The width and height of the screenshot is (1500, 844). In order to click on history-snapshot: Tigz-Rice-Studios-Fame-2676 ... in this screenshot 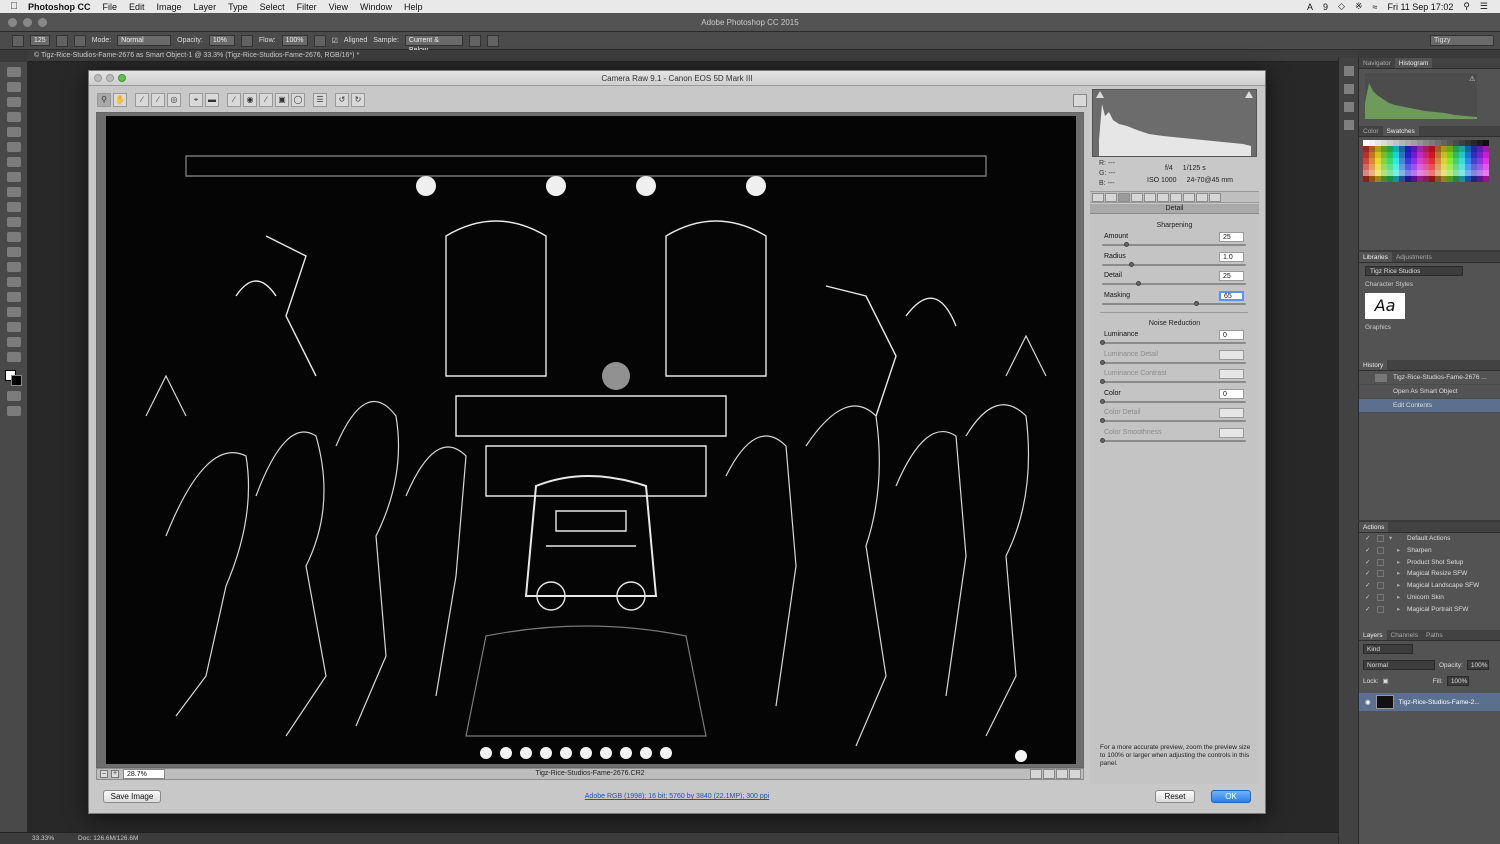, I will do `click(1429, 378)`.